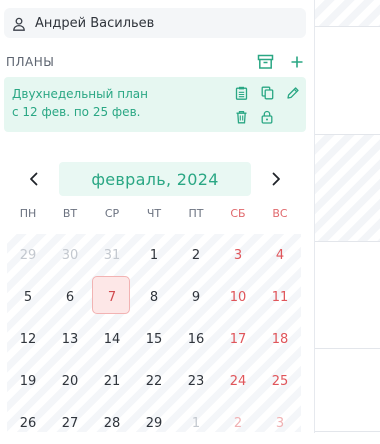 The width and height of the screenshot is (380, 444). I want to click on calendar-day: 14, so click(112, 339).